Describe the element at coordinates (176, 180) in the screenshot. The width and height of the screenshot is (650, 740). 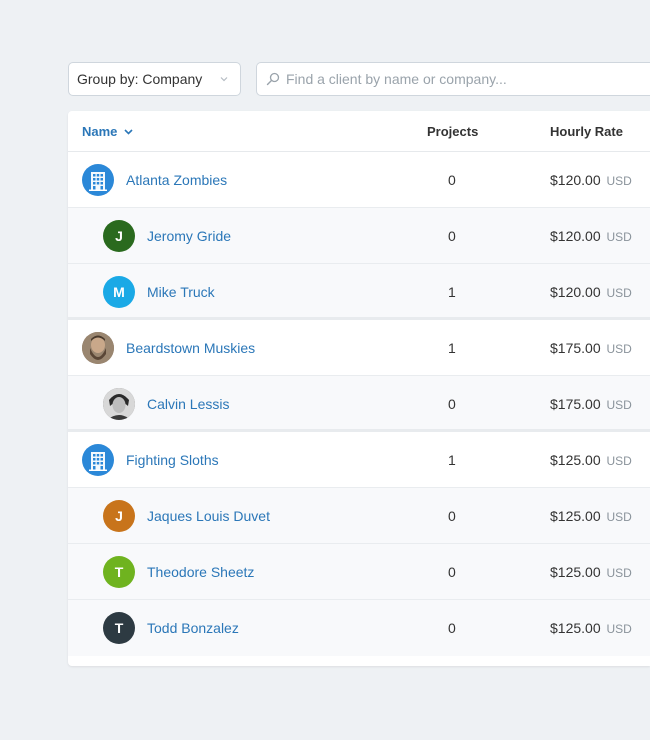
I see `client-name-link: Atlanta Zombies` at that location.